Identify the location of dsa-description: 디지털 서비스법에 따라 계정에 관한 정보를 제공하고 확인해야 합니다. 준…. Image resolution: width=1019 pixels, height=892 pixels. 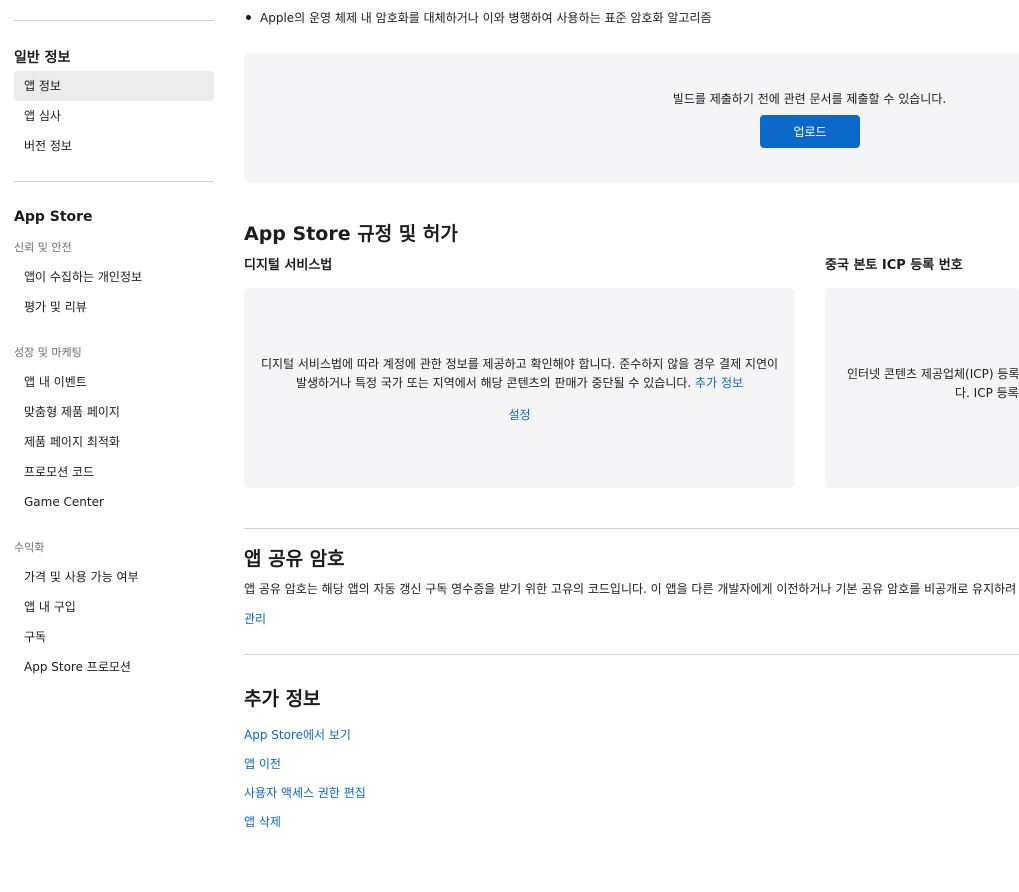
(519, 374).